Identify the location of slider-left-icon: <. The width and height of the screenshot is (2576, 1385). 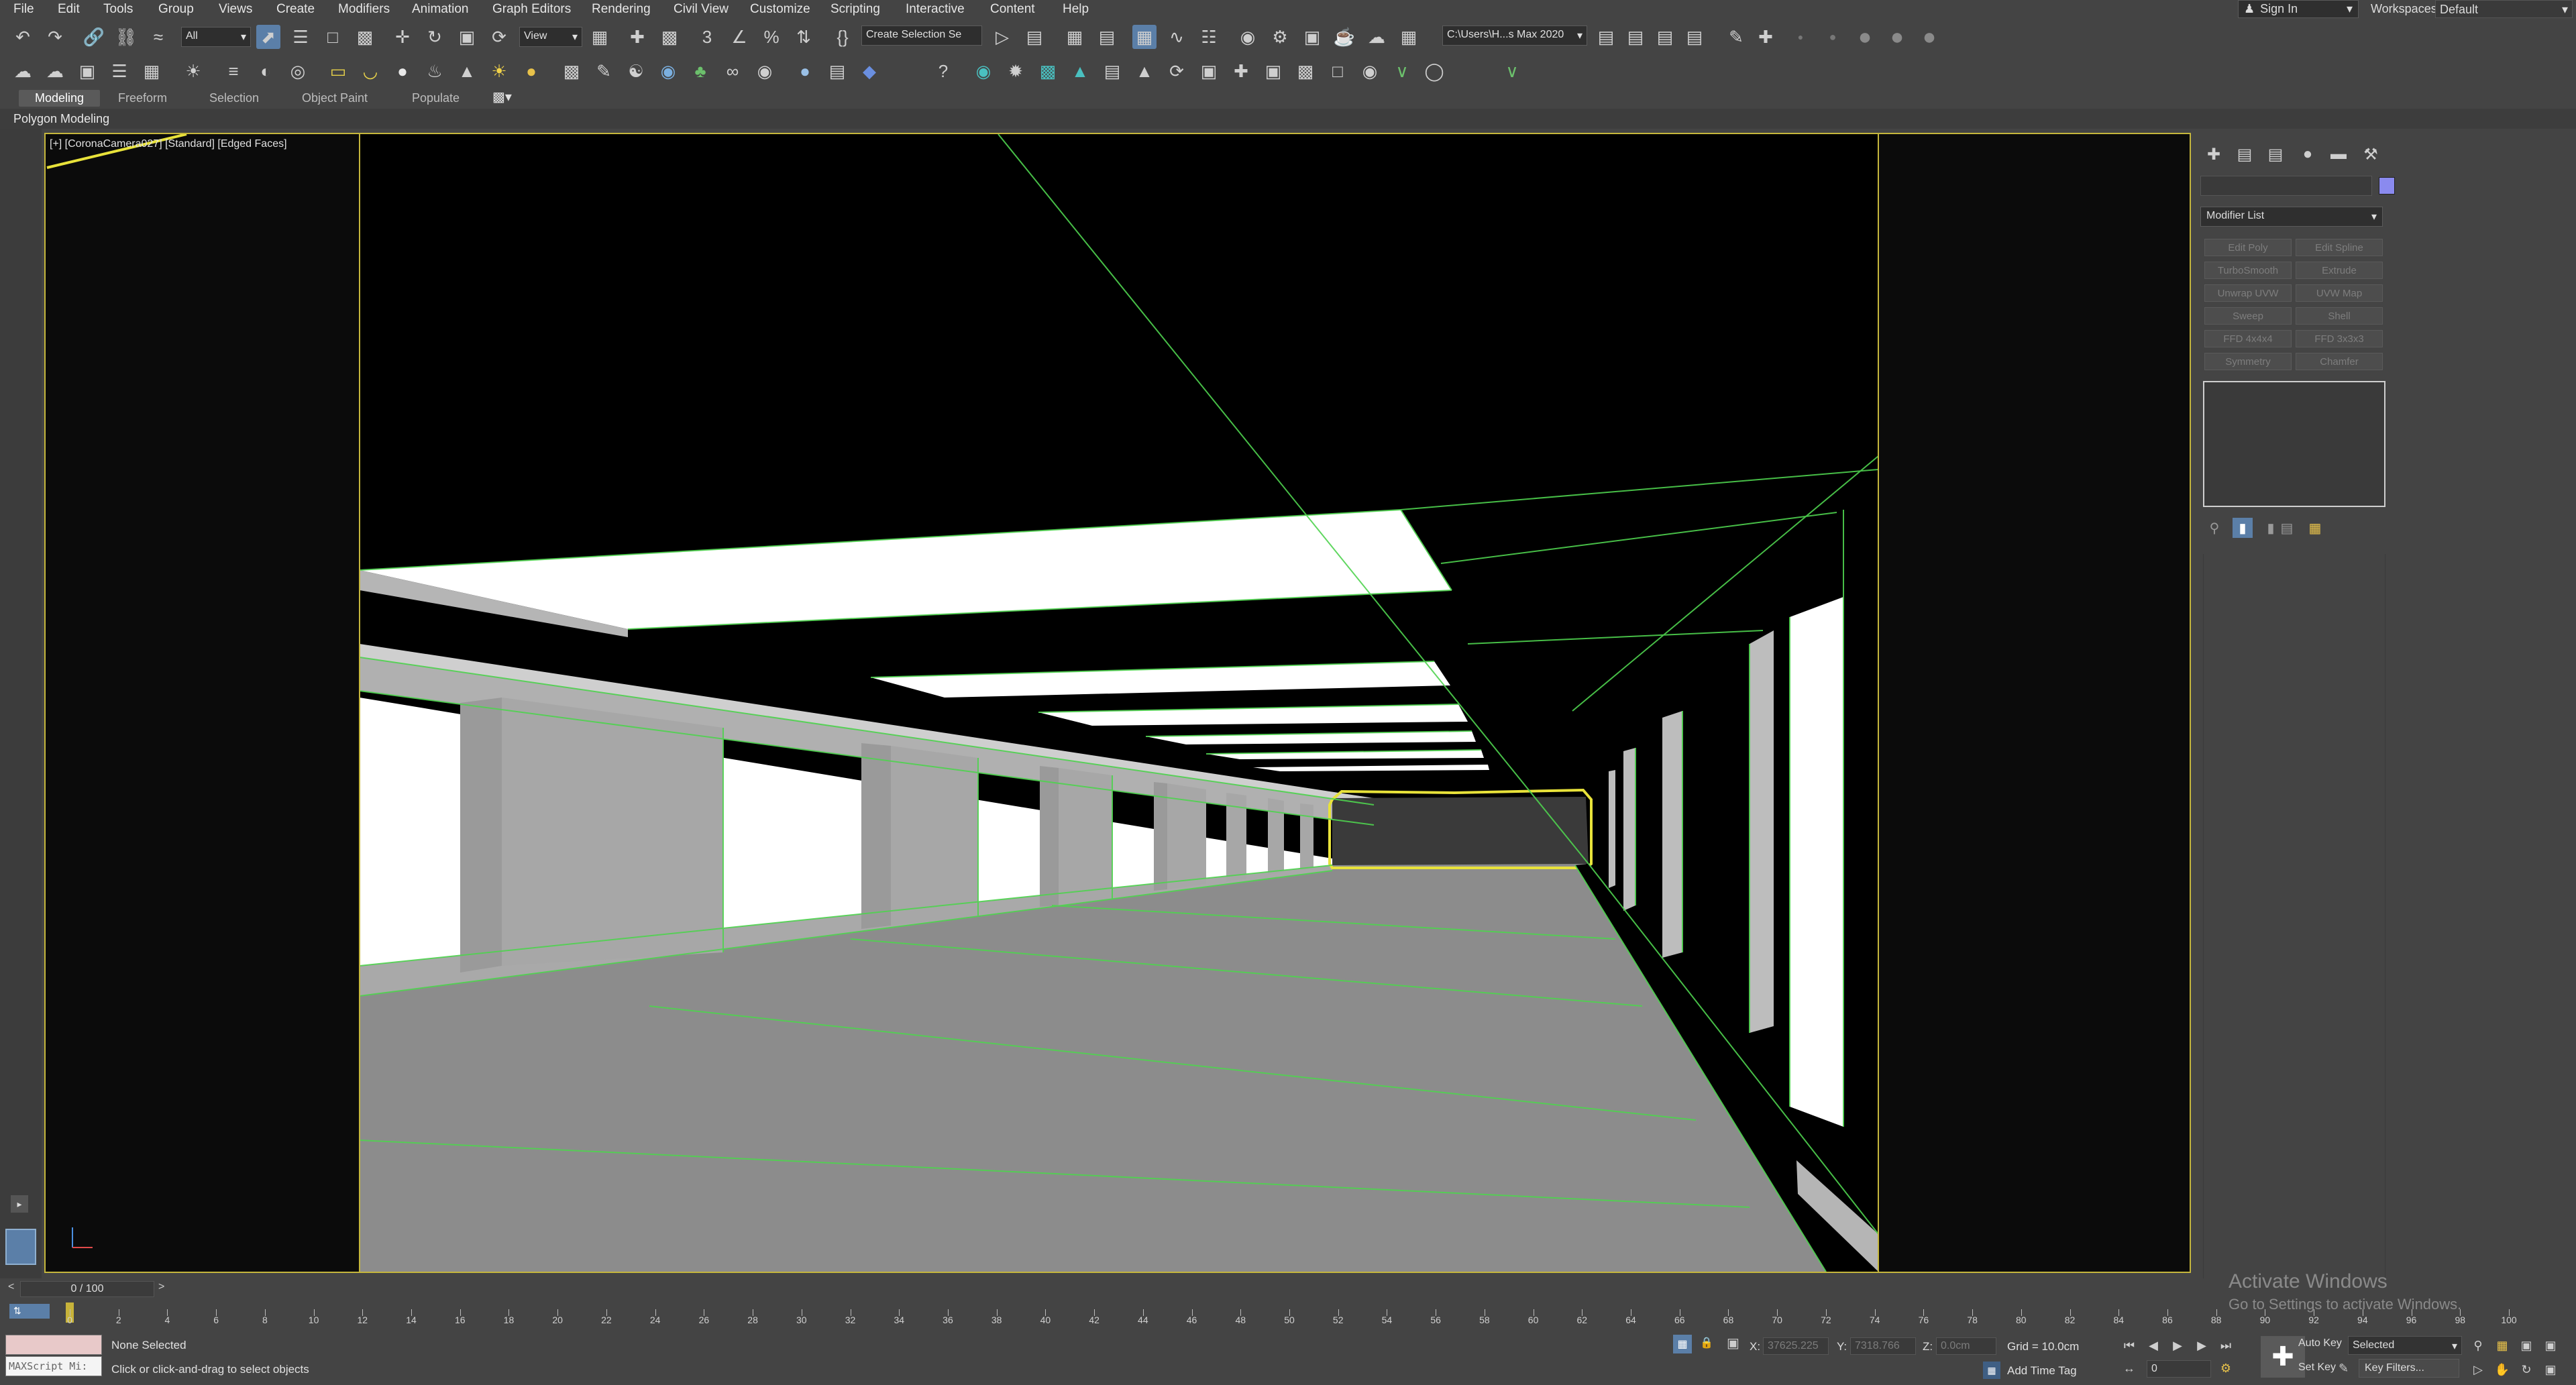
(11, 1287).